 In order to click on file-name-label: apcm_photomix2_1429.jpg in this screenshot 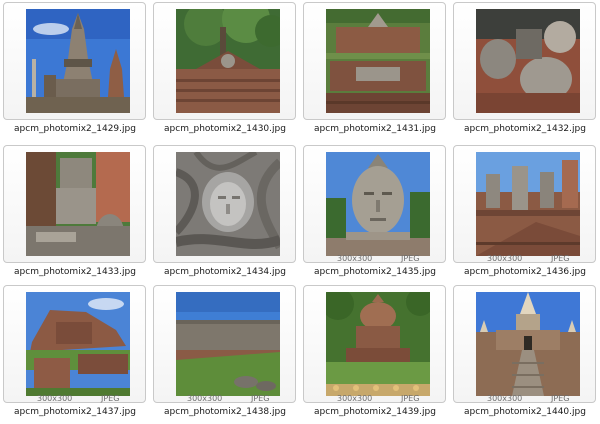, I will do `click(75, 129)`.